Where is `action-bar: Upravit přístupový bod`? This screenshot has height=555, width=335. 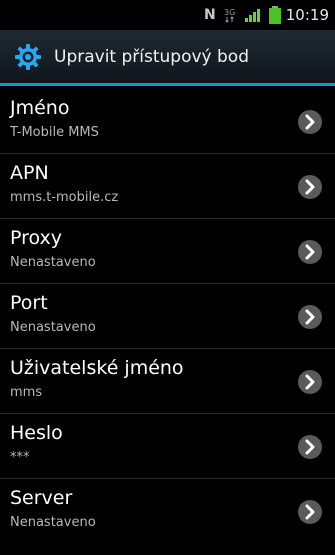 action-bar: Upravit přístupový bod is located at coordinates (167, 58).